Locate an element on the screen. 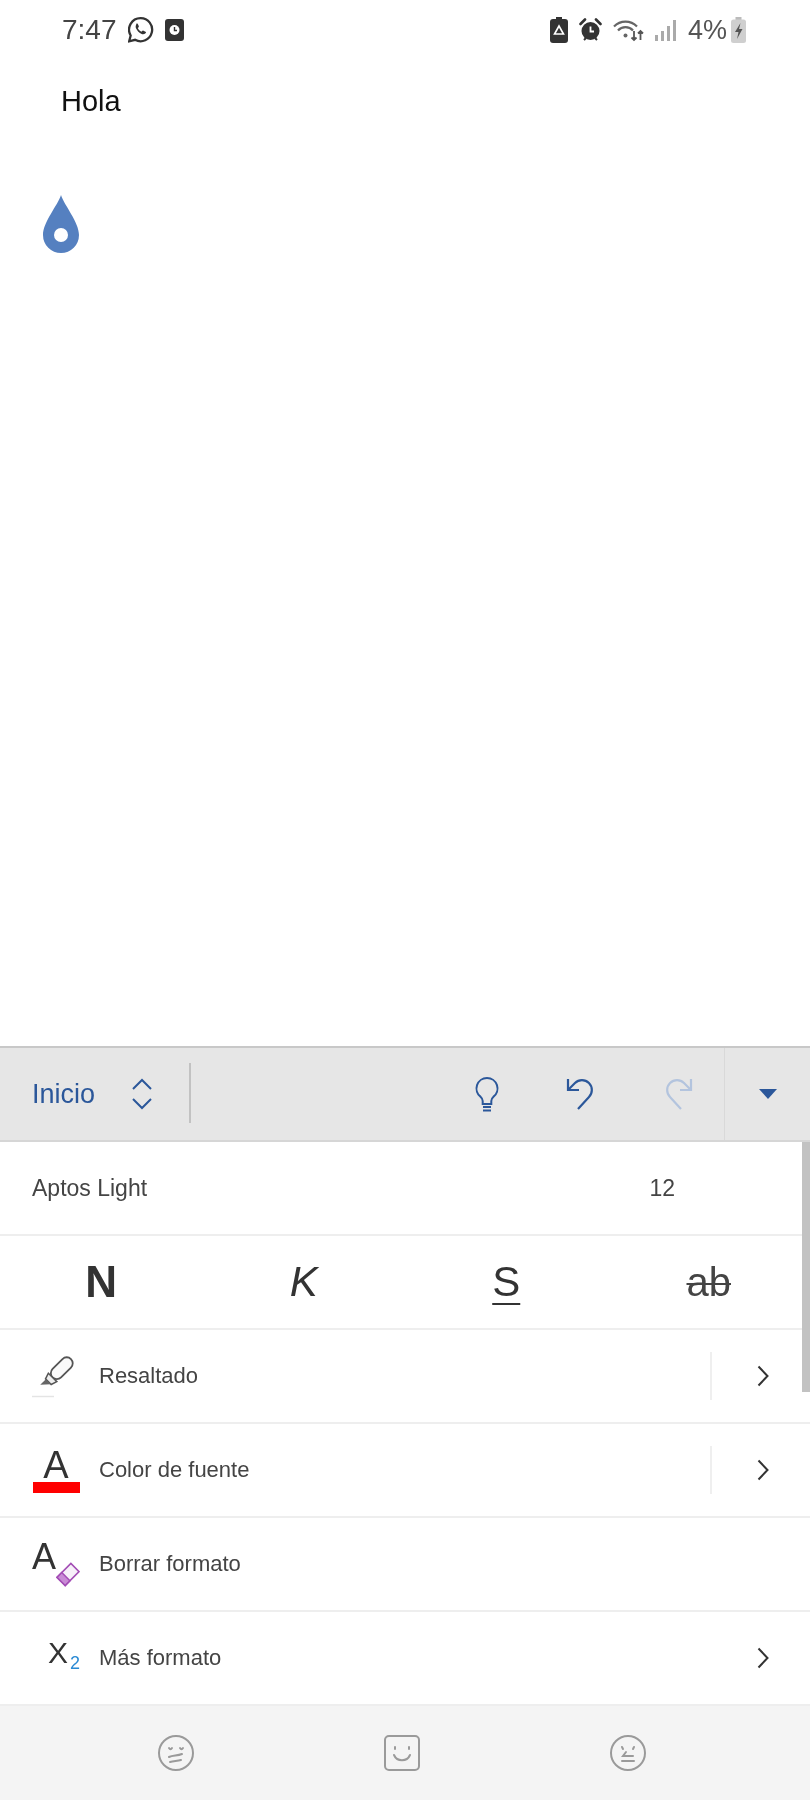  signal-icon is located at coordinates (665, 30).